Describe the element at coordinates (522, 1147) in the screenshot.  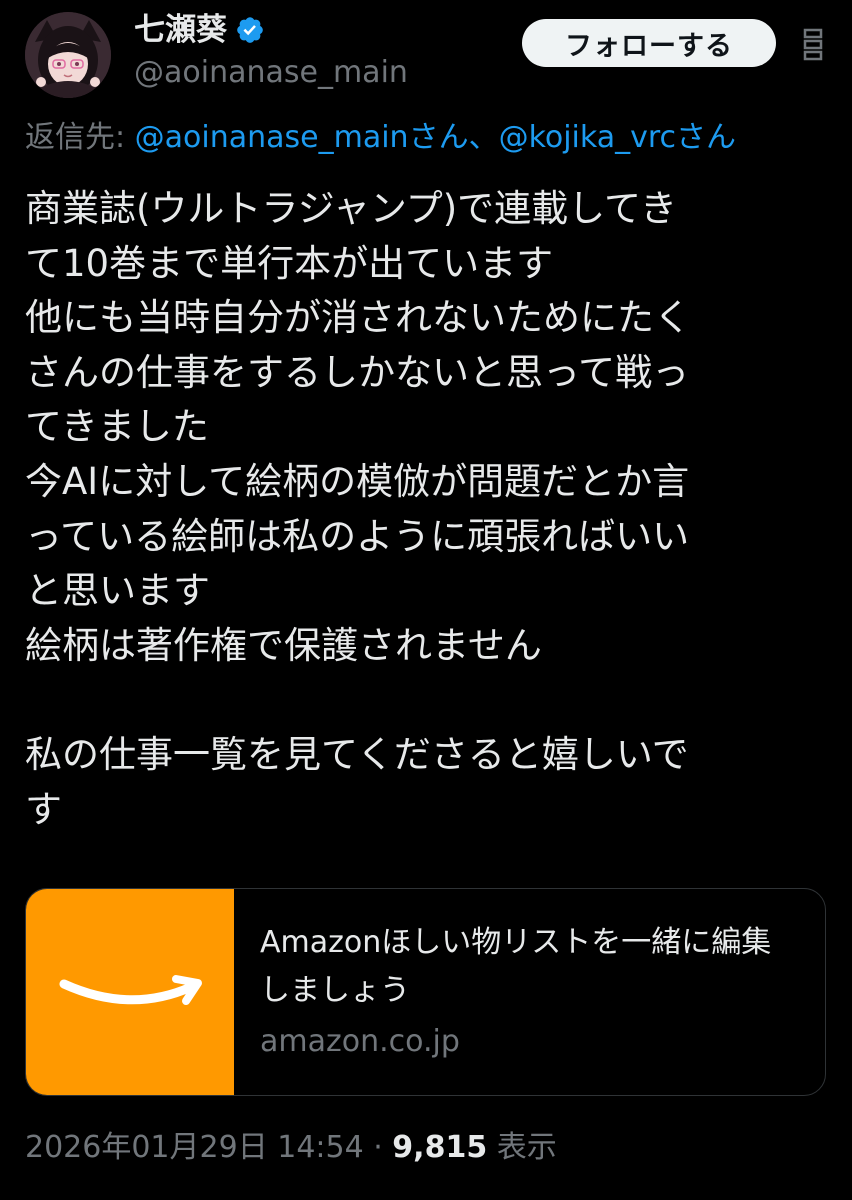
I see `views-label: 表示` at that location.